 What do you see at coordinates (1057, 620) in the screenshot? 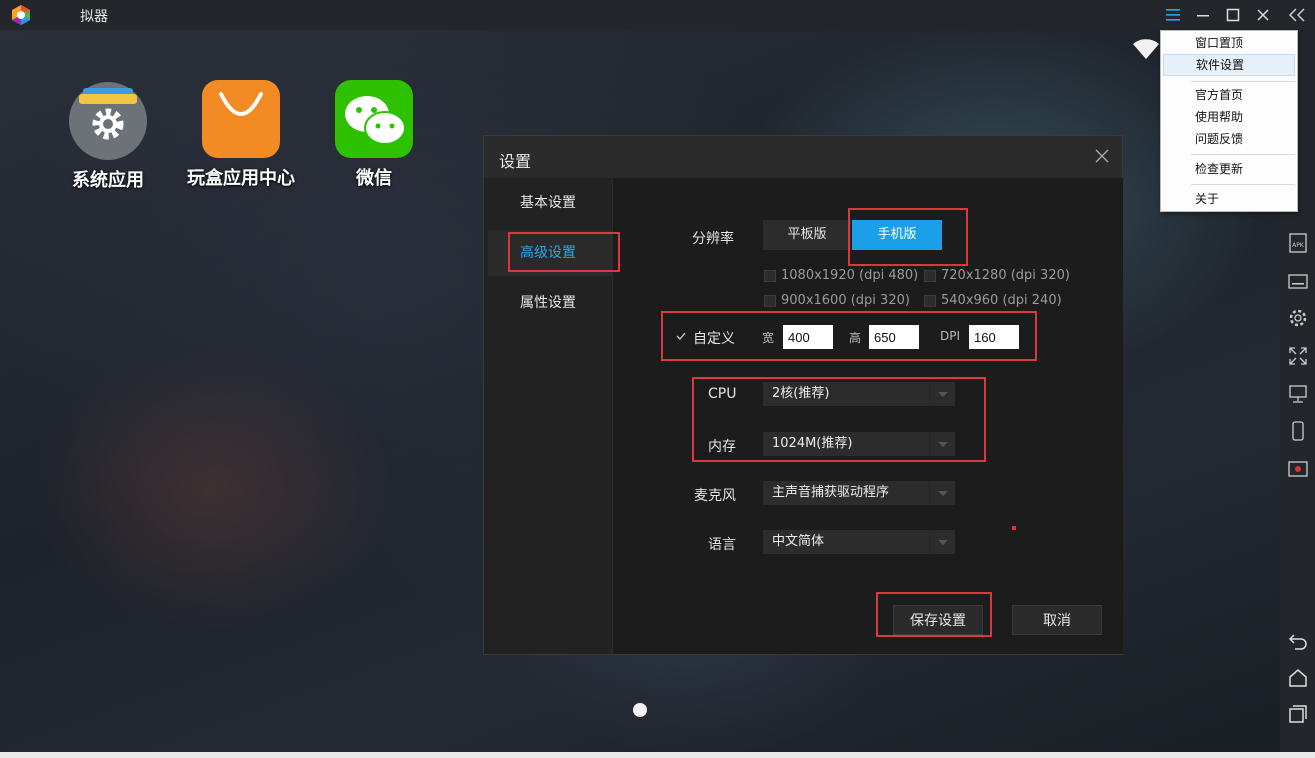
I see `cancel-button: 取消` at bounding box center [1057, 620].